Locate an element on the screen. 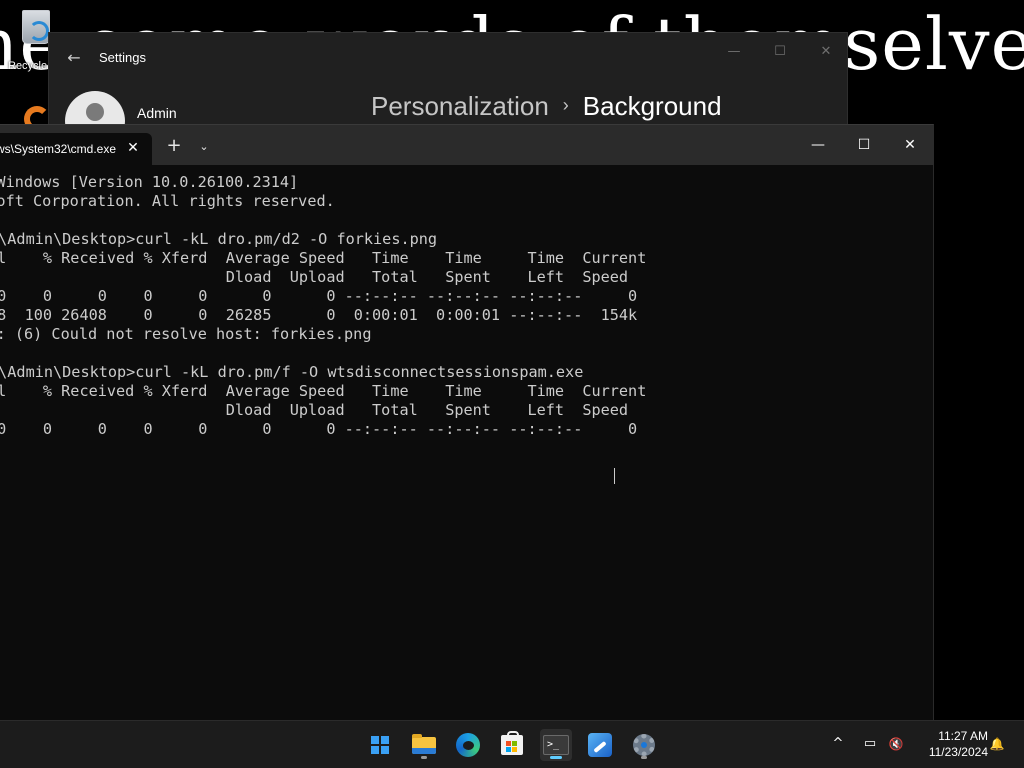 The width and height of the screenshot is (1024, 768). recycle-bin-icon is located at coordinates (36, 27).